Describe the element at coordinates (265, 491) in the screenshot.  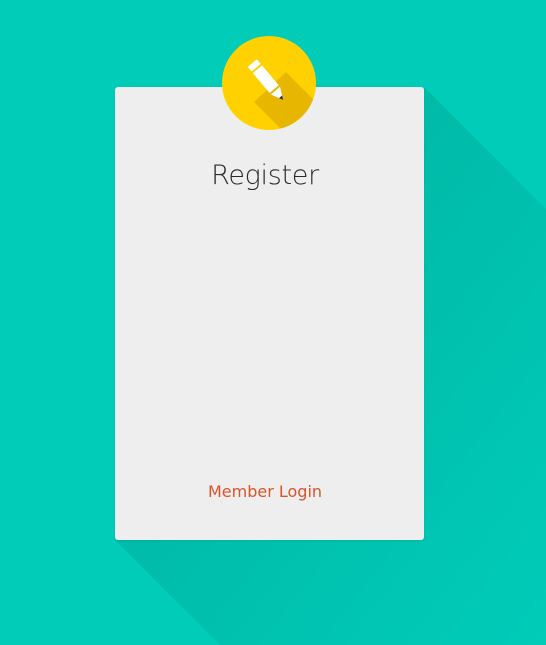
I see `member-login-link: Member Login` at that location.